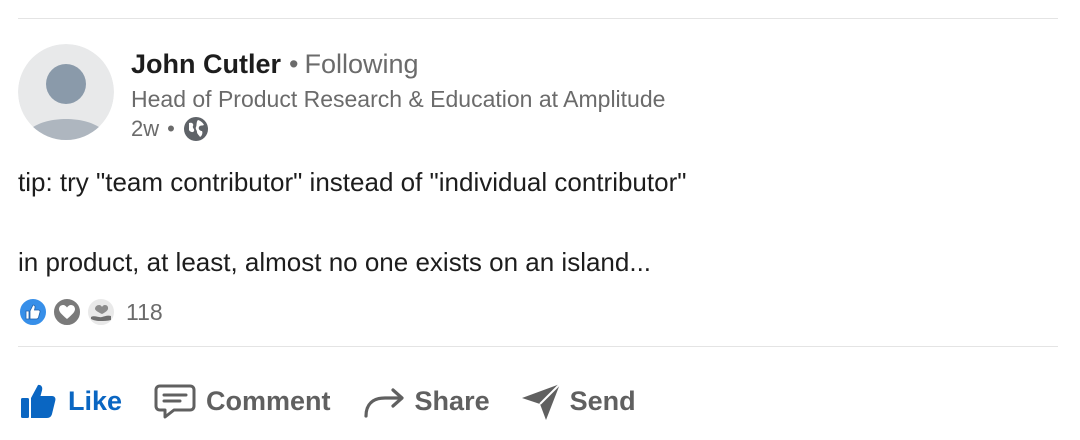  I want to click on thumbs-up-icon, so click(38, 401).